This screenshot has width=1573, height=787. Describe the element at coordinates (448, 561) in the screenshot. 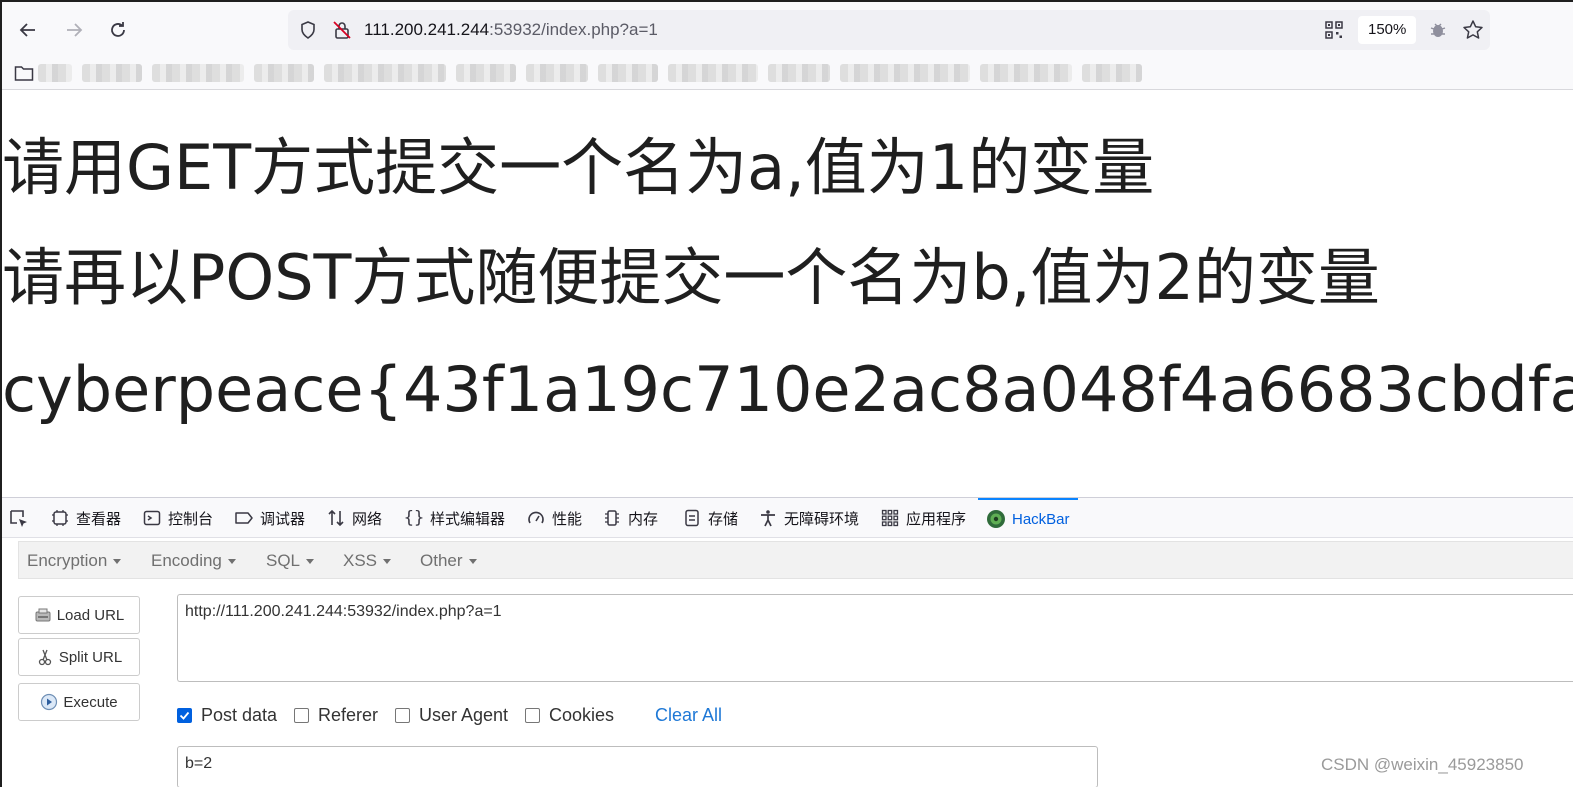

I see `menu-other: Other` at that location.